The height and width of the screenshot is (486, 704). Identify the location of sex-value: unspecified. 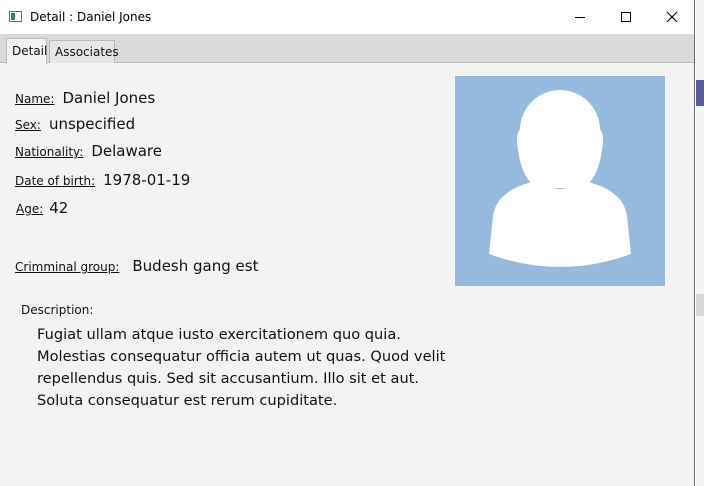
(92, 124).